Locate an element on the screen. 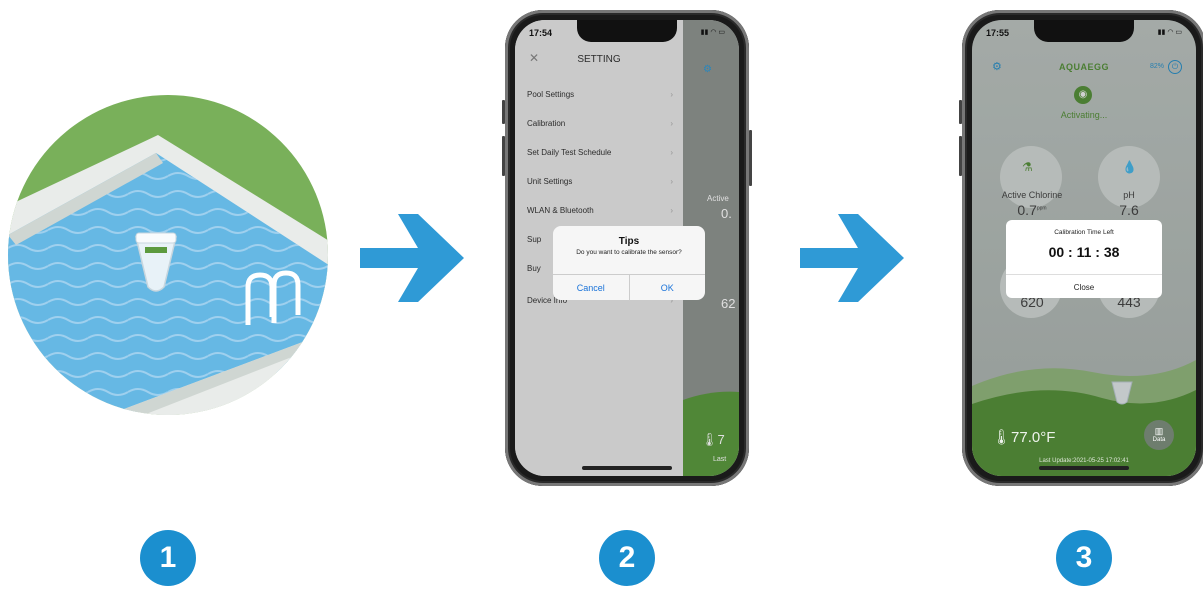 The image size is (1203, 591). pool-illustration is located at coordinates (168, 255).